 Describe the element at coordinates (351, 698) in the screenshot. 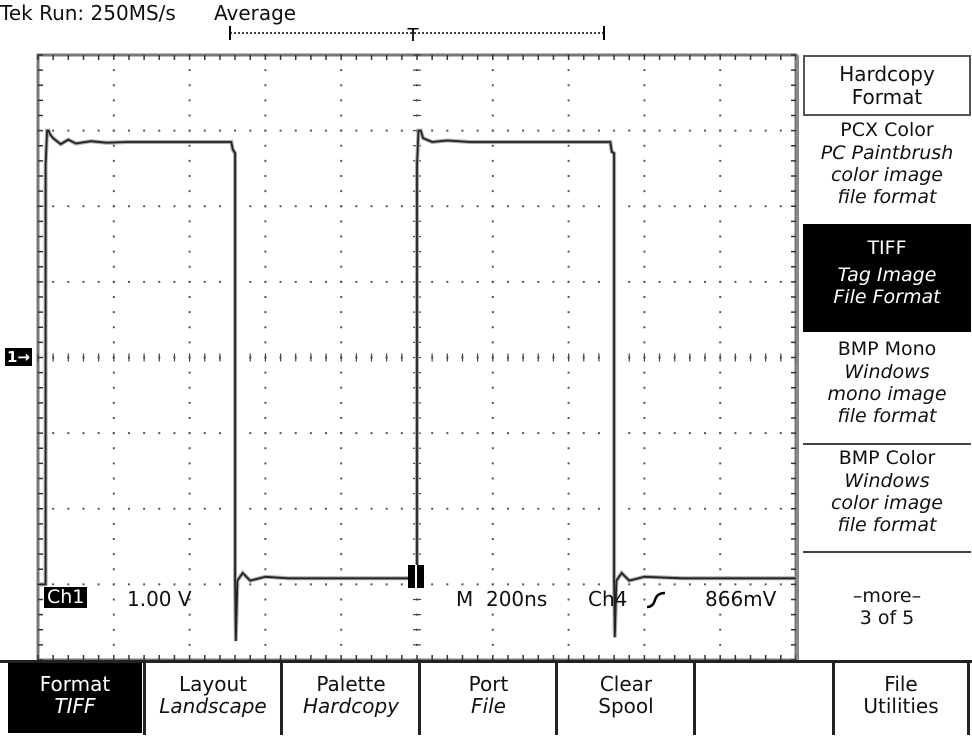

I see `bottom-button-palette: Palette Hardcopy` at that location.